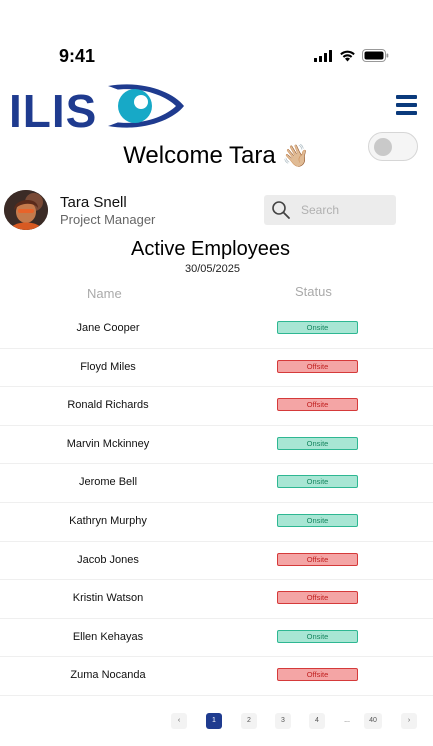 The width and height of the screenshot is (433, 746). Describe the element at coordinates (409, 721) in the screenshot. I see `pagination-next-button: ›` at that location.